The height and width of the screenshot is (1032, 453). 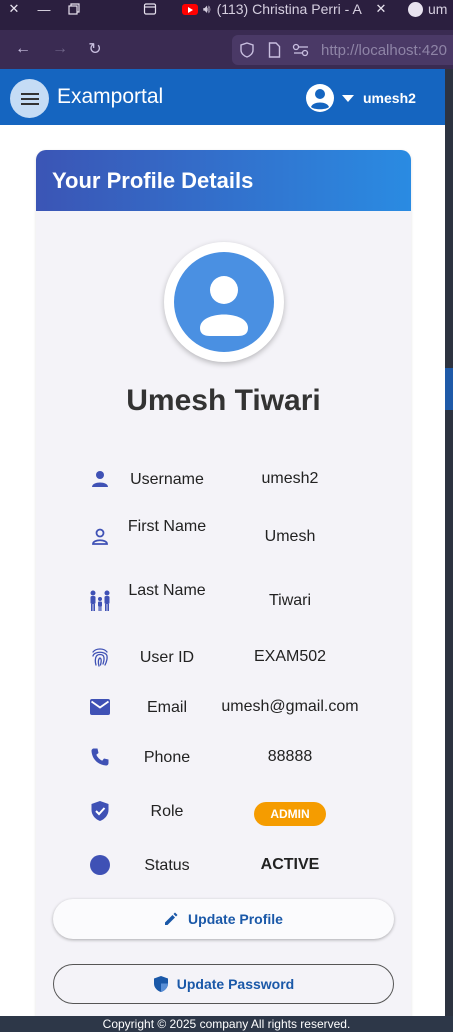 I want to click on field-row-email: Email umesh@gmail.com, so click(x=223, y=707).